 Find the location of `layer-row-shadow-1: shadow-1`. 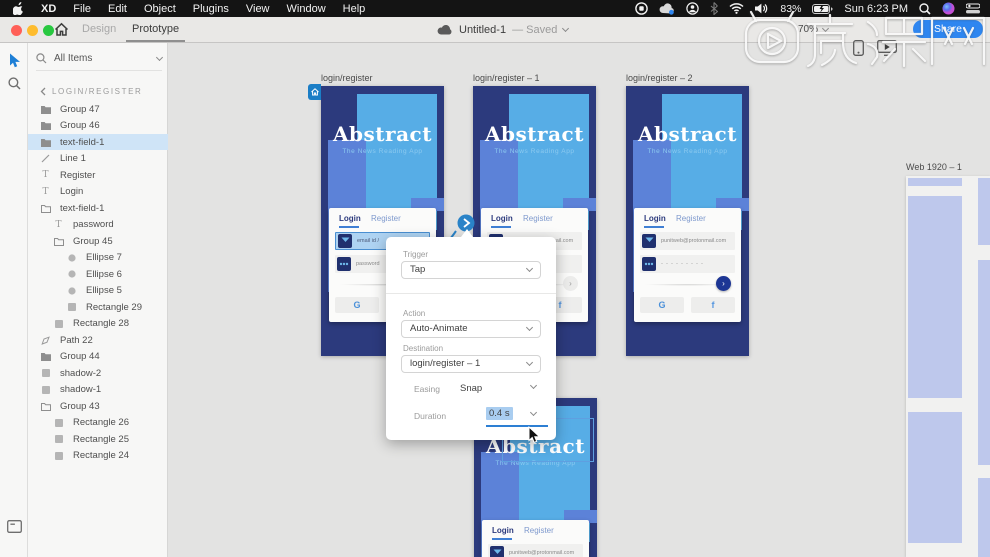

layer-row-shadow-1: shadow-1 is located at coordinates (98, 390).